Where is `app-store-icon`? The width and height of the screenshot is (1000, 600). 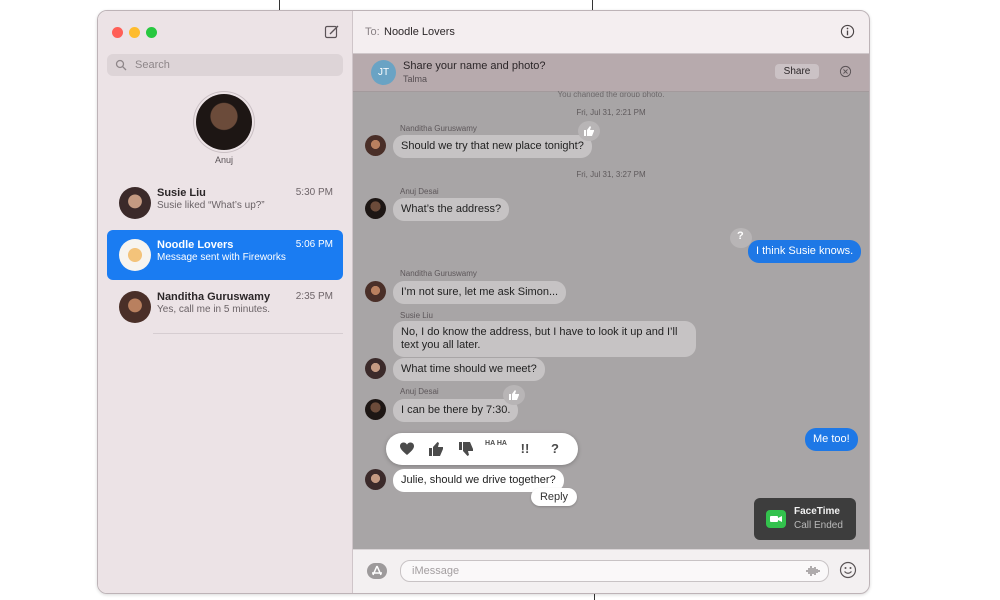
app-store-icon is located at coordinates (377, 571).